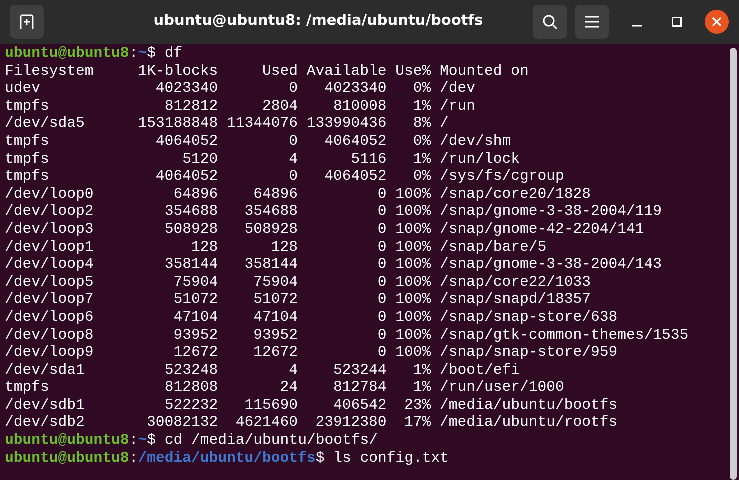 Image resolution: width=739 pixels, height=480 pixels. I want to click on search-button, so click(550, 22).